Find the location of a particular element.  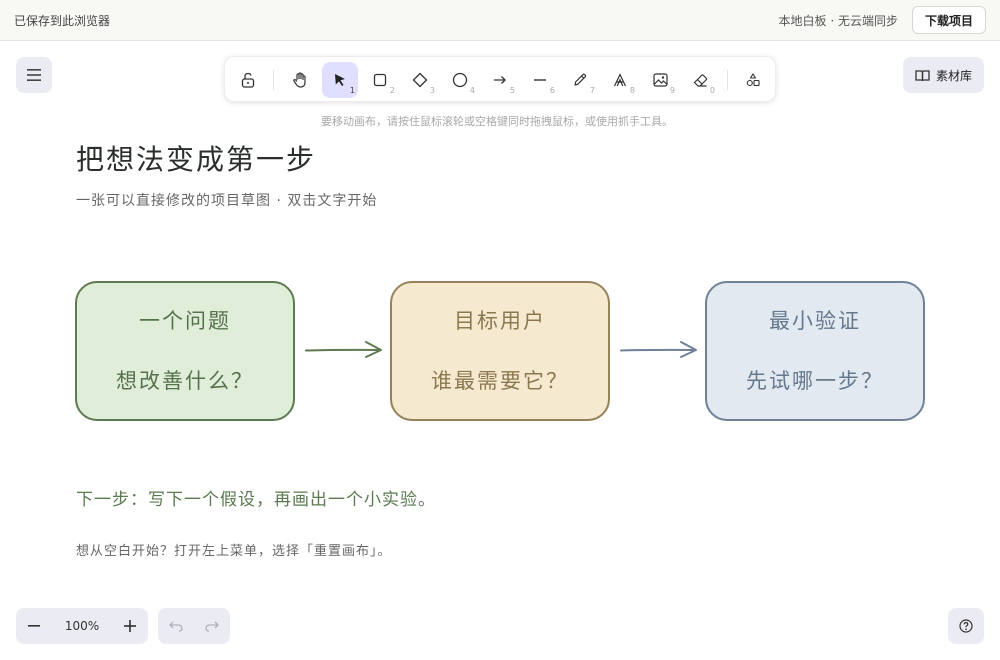

card-title: 目标用户 is located at coordinates (500, 321).